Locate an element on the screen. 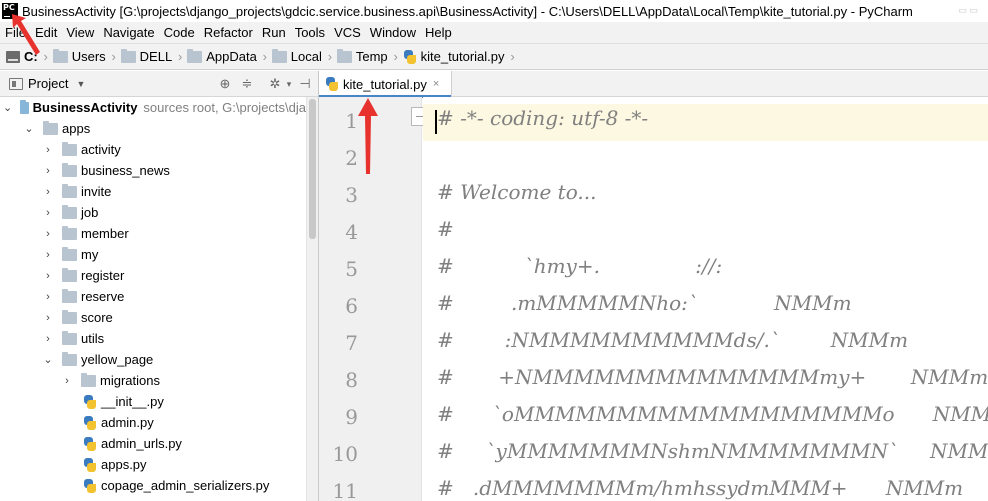 The height and width of the screenshot is (501, 988). close-icon: × is located at coordinates (436, 84).